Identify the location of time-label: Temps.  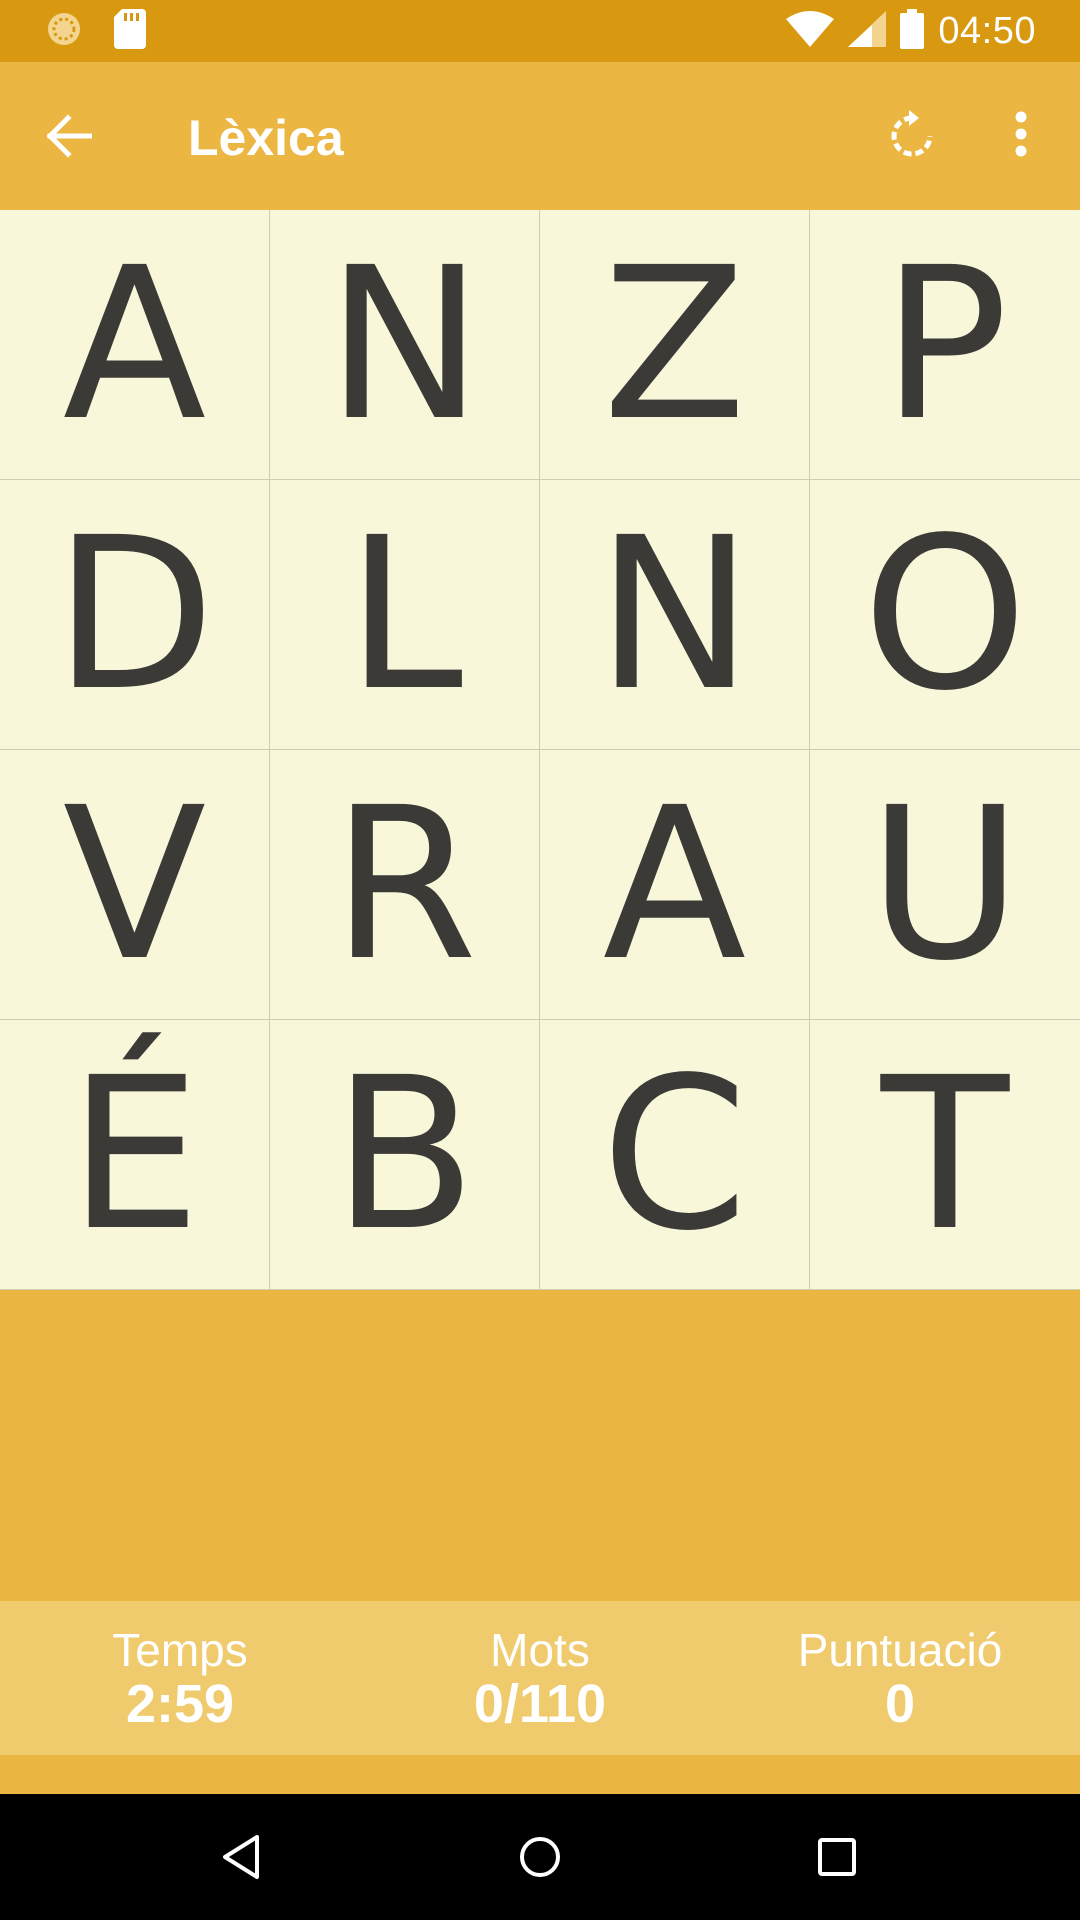
(180, 1650).